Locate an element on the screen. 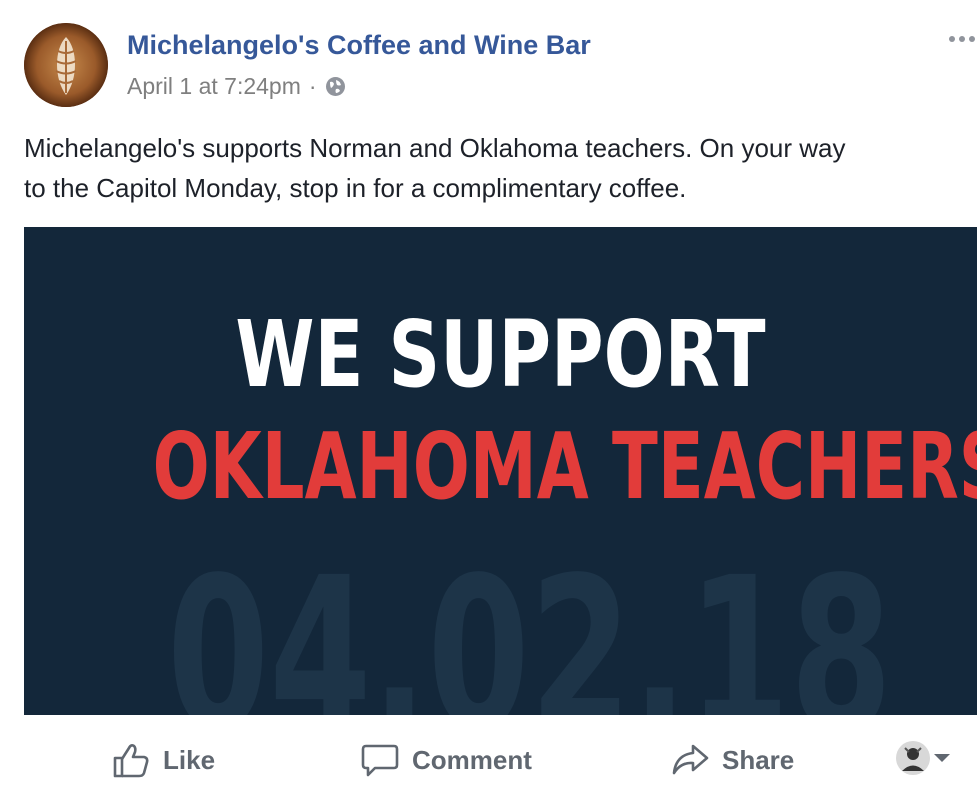 This screenshot has height=798, width=980. caret-down-icon is located at coordinates (942, 760).